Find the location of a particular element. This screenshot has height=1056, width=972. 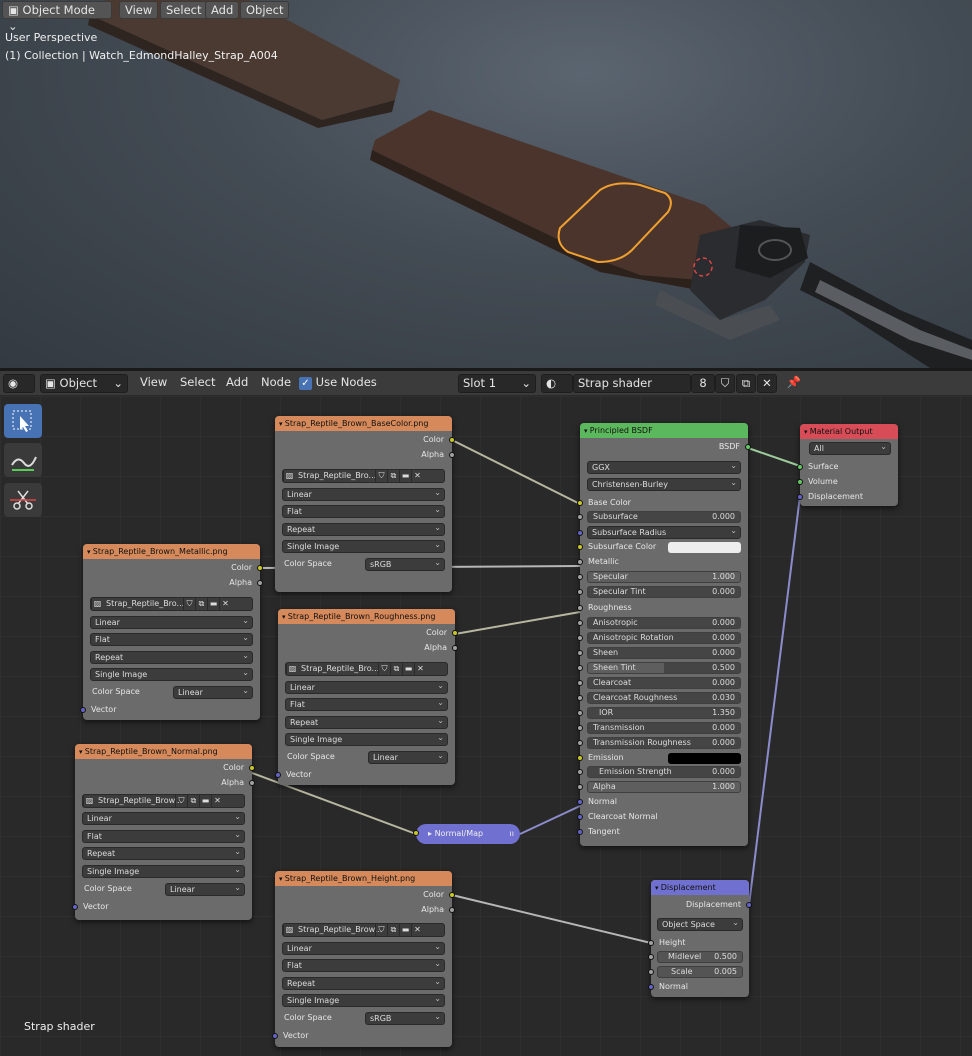

normal-map-node: ▸ Normal/Map ıı is located at coordinates (466, 834).